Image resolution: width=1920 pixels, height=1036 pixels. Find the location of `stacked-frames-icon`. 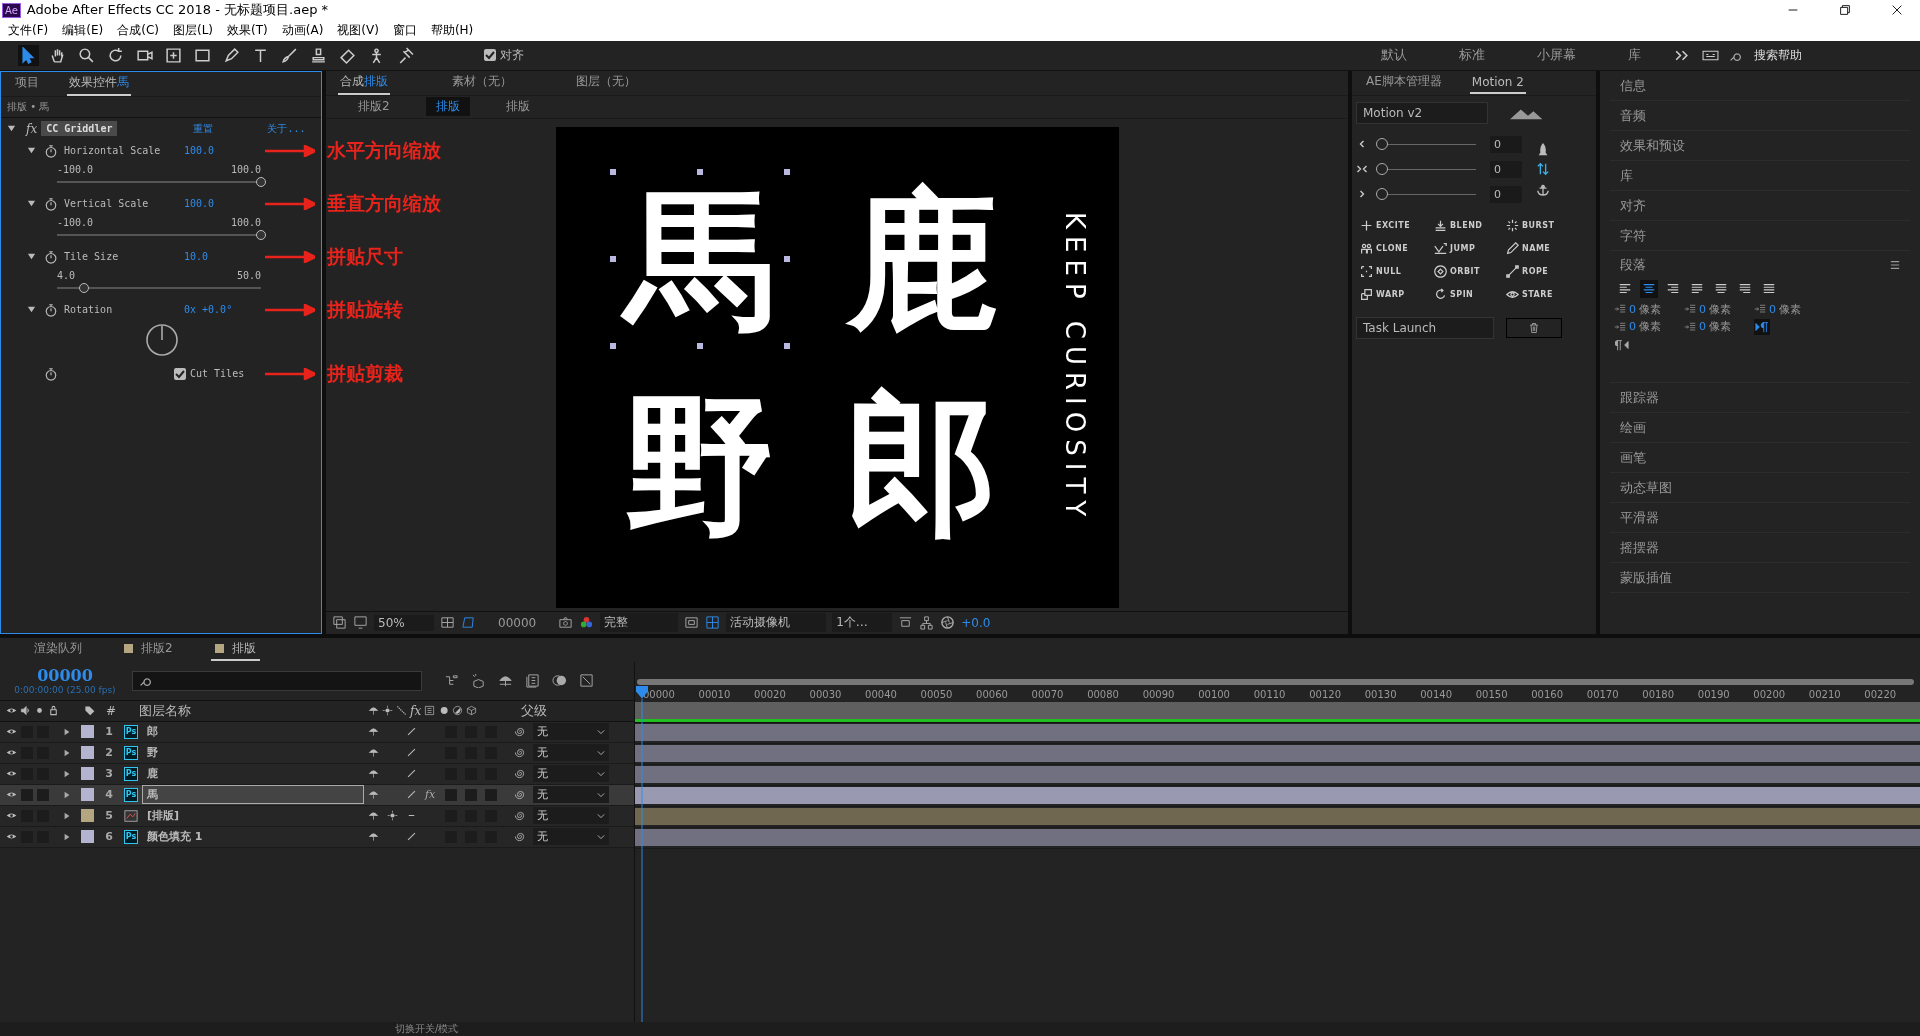

stacked-frames-icon is located at coordinates (339, 623).